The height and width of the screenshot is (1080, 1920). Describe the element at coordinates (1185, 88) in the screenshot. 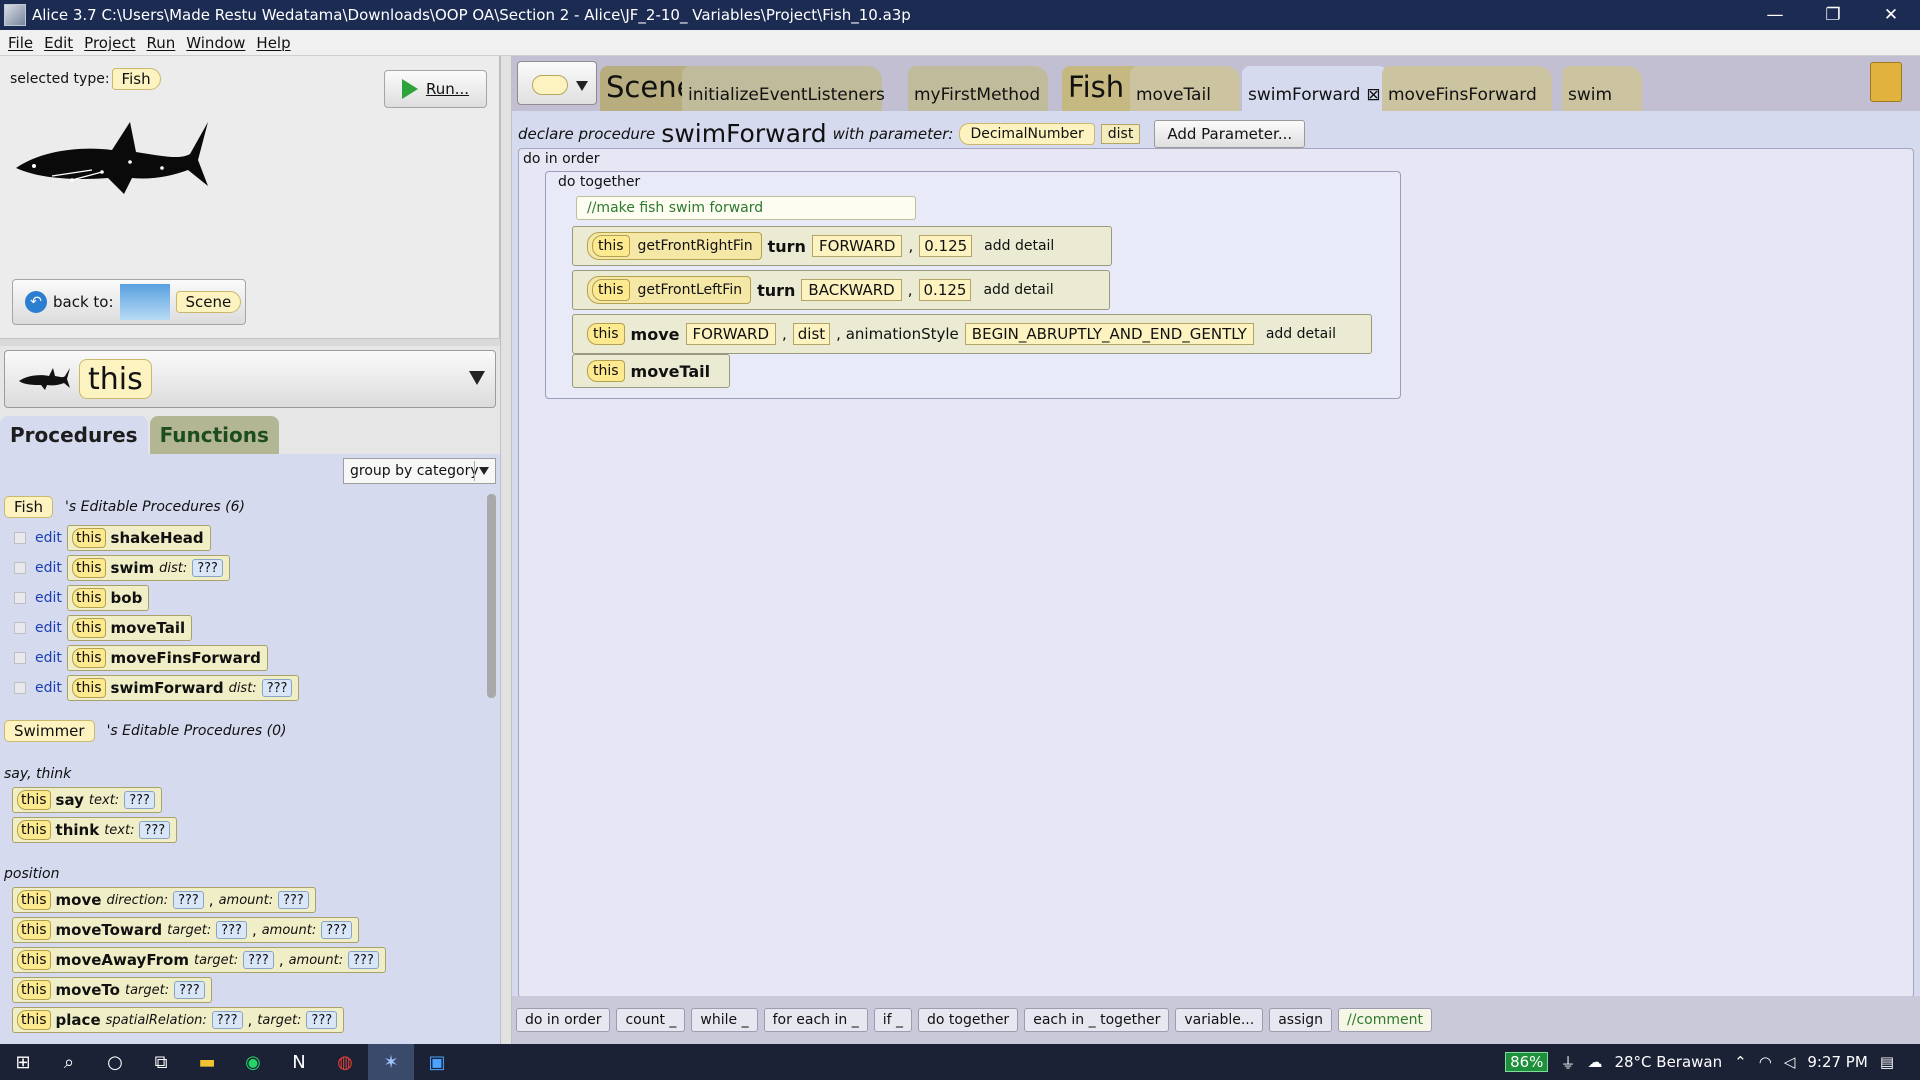

I see `tab-move-tail: moveTail` at that location.